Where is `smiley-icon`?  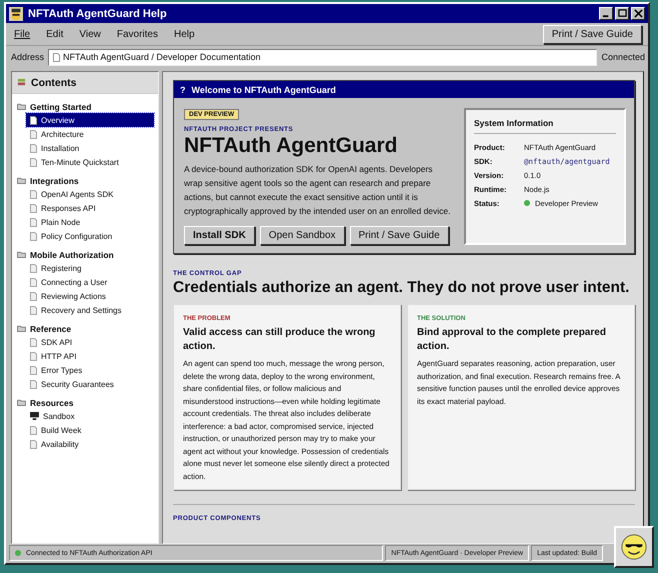
smiley-icon is located at coordinates (634, 547).